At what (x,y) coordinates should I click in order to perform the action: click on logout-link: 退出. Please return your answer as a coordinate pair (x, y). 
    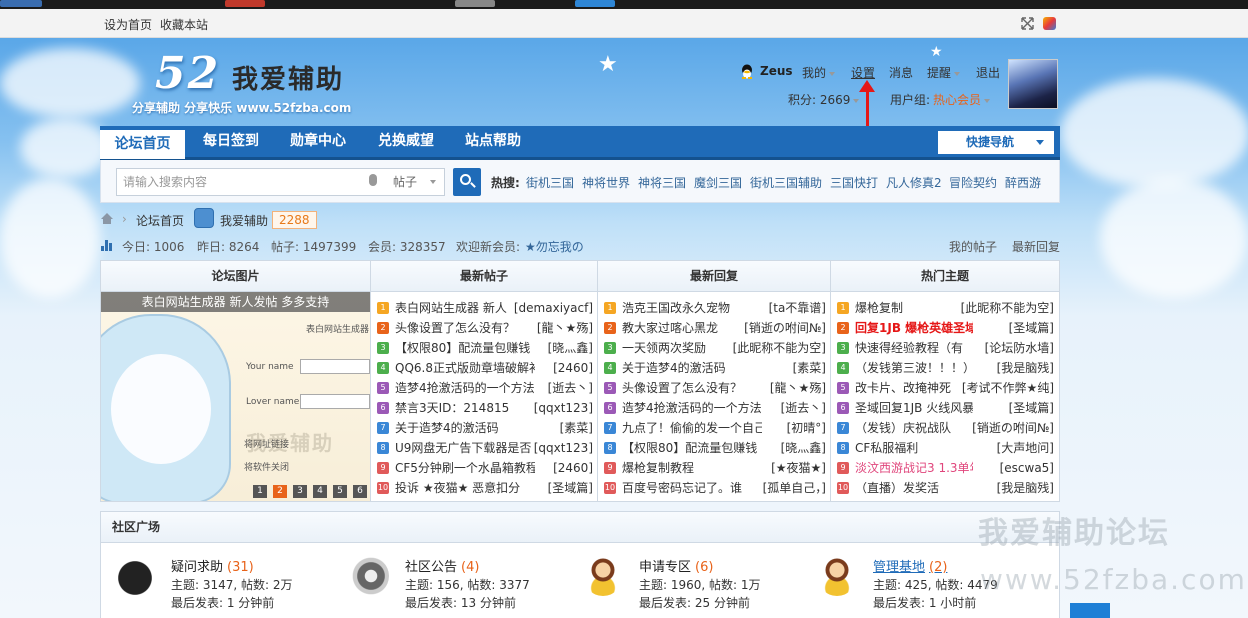
    Looking at the image, I should click on (988, 72).